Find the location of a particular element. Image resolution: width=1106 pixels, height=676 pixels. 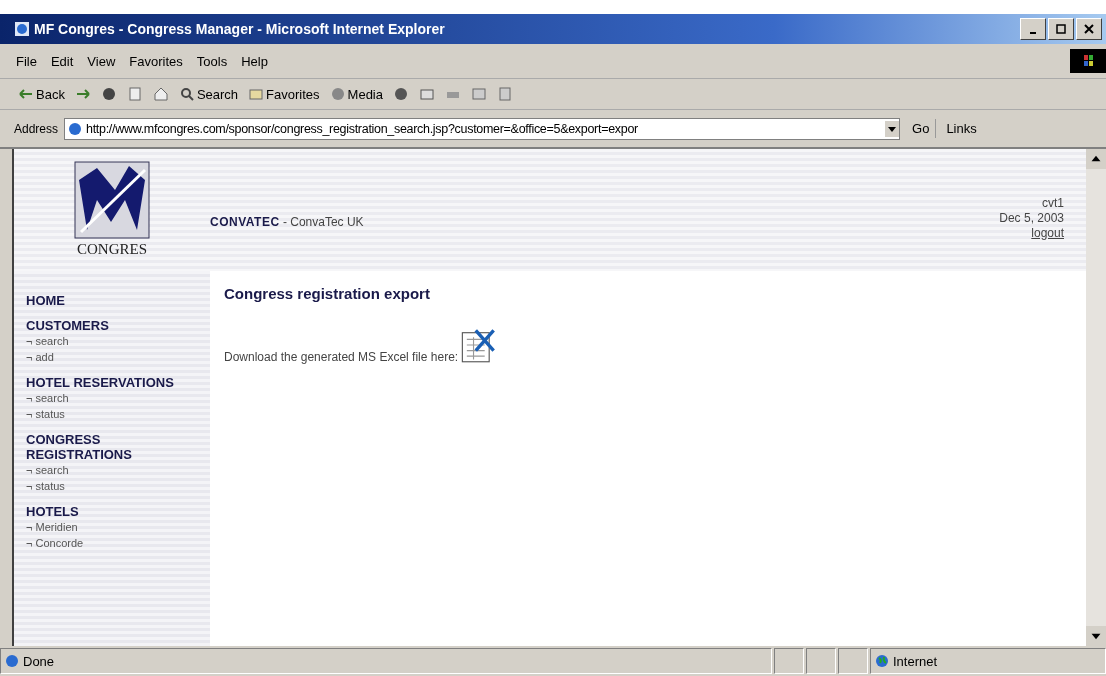

menu-item: File is located at coordinates (26, 61).